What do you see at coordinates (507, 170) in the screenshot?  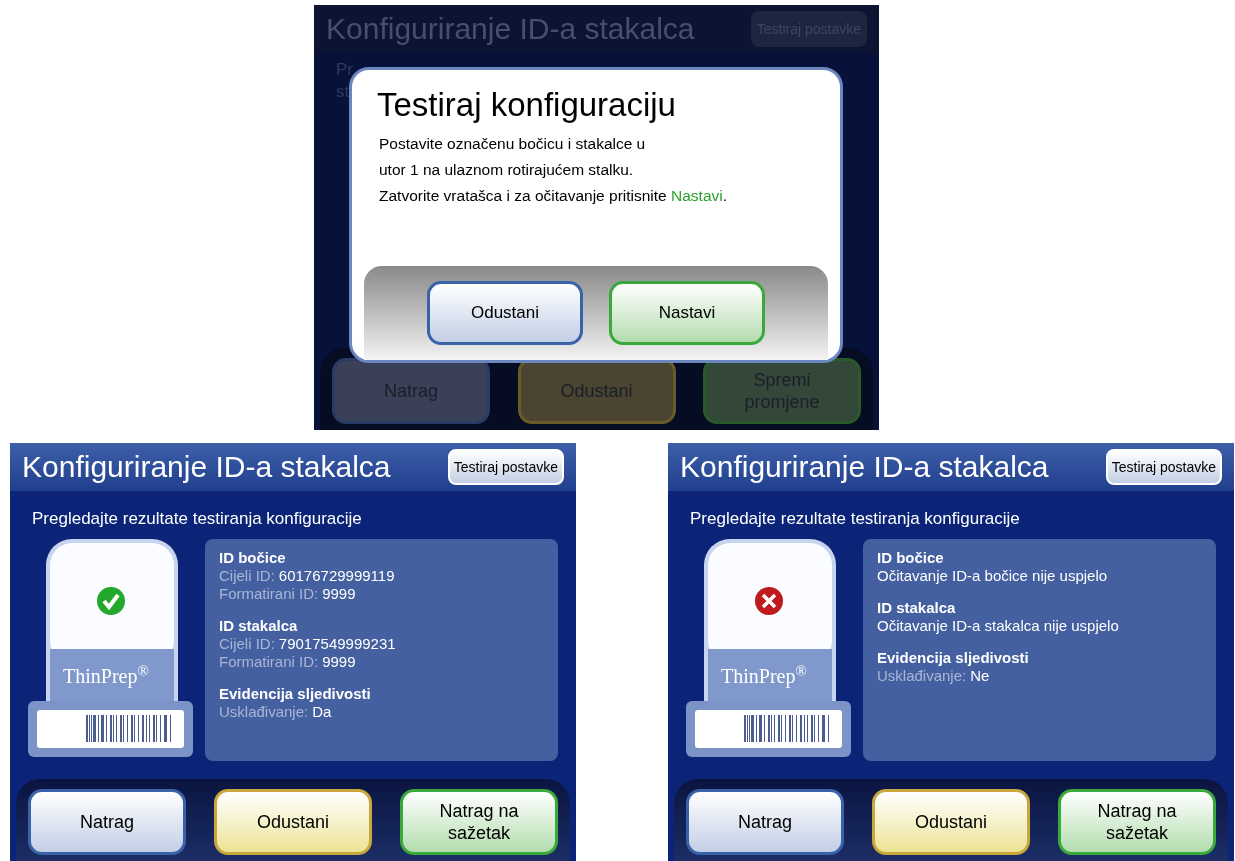 I see `dialog-text: utor 1 na ulaznom rotirajućem stalku.` at bounding box center [507, 170].